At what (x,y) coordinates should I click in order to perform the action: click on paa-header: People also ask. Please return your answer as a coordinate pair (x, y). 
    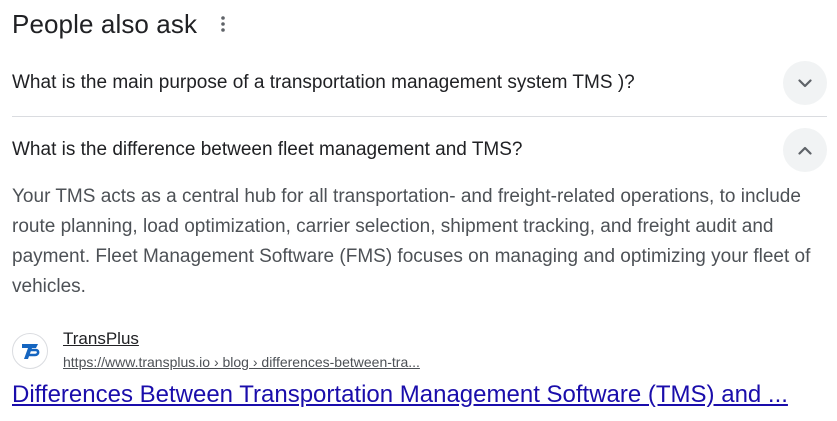
    Looking at the image, I should click on (123, 24).